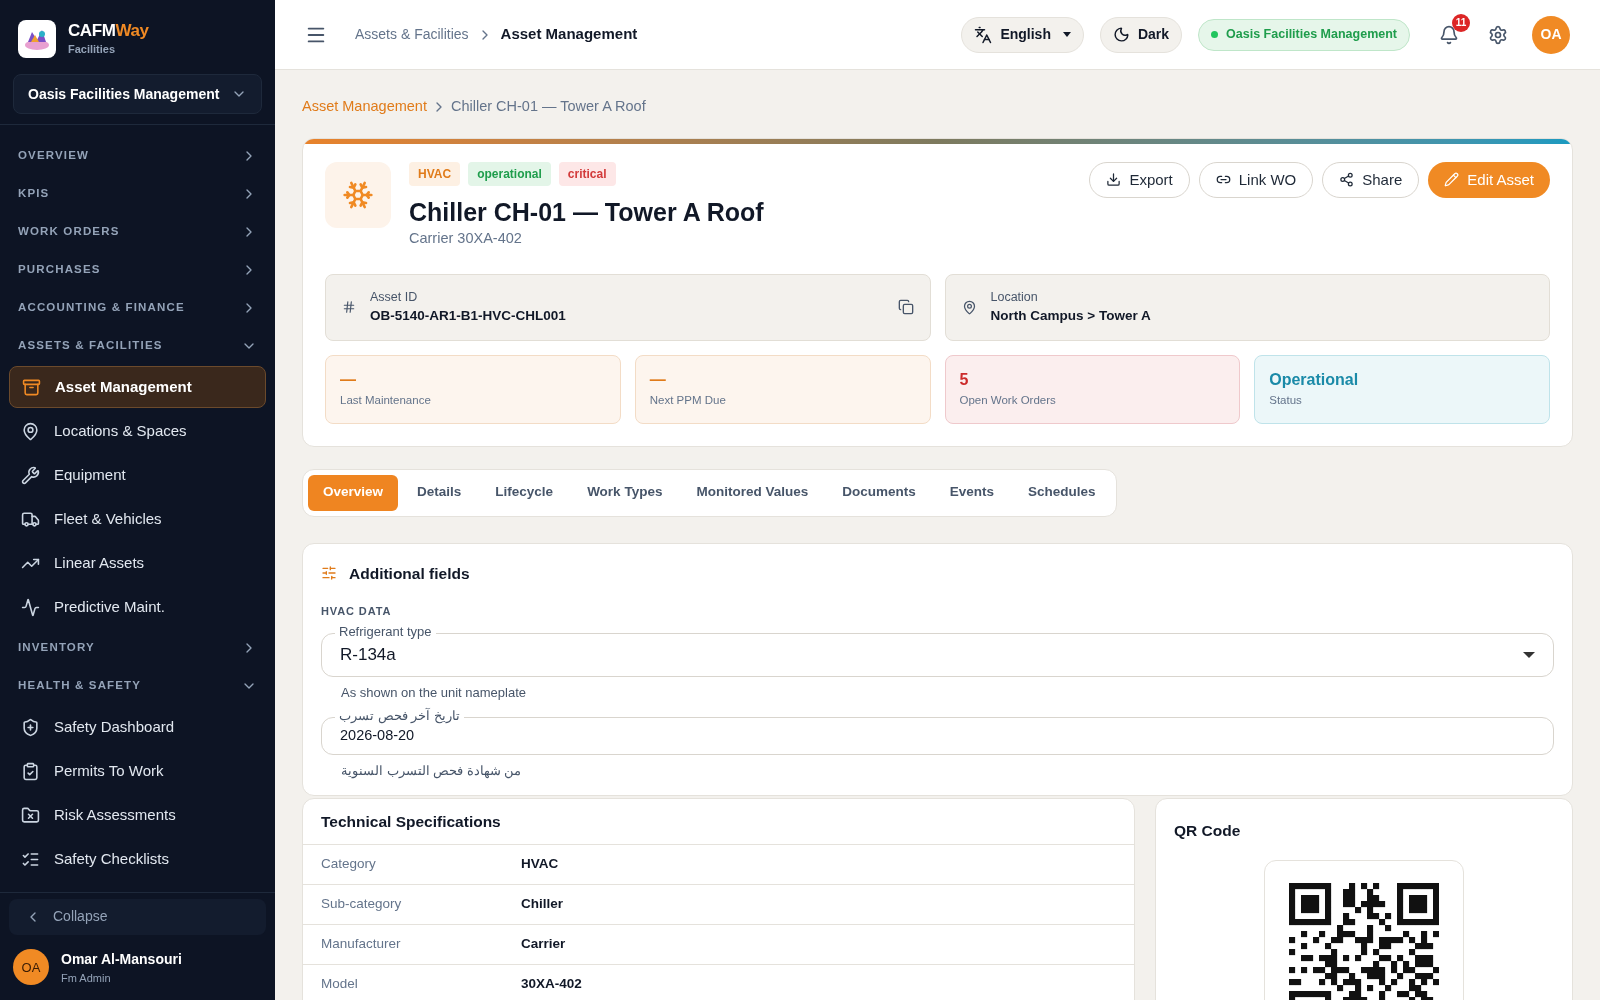  I want to click on nav-item: Equipment, so click(137, 475).